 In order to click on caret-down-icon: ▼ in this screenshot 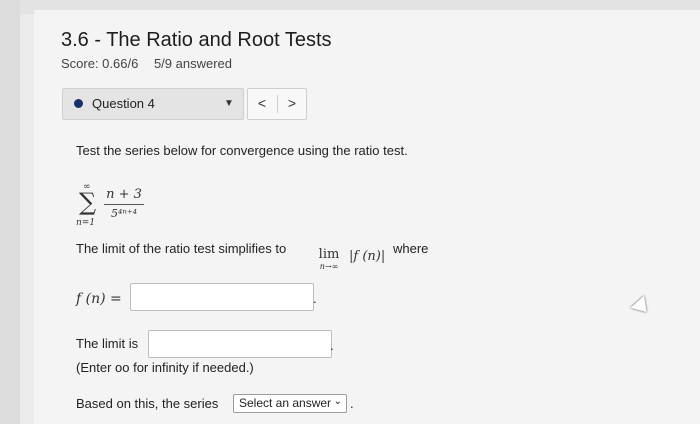, I will do `click(229, 103)`.